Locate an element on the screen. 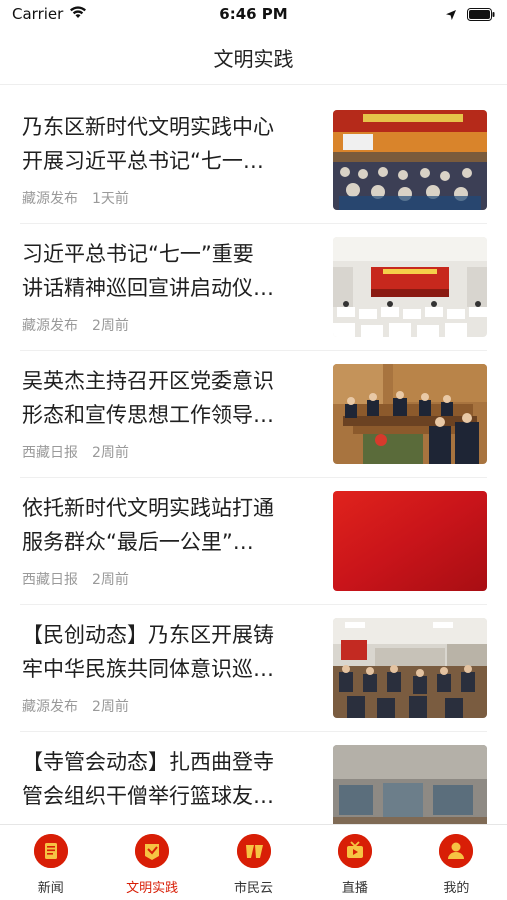  tab-citizen-cloud: 市民云 is located at coordinates (253, 862).